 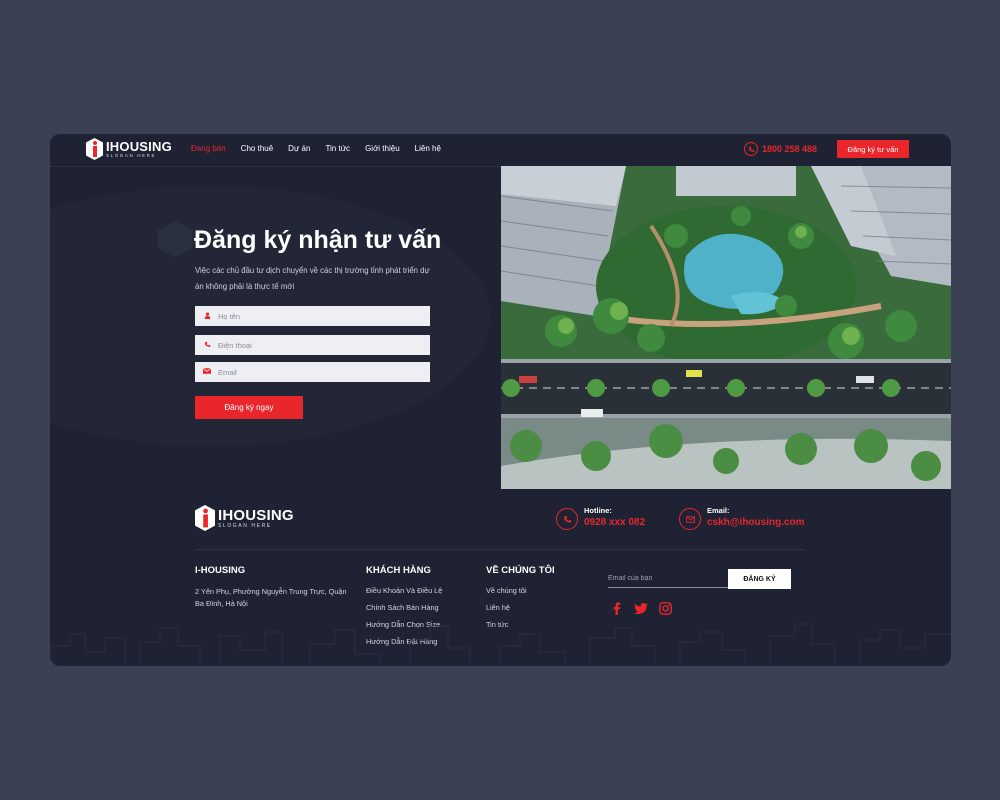 I want to click on social-links, so click(x=641, y=608).